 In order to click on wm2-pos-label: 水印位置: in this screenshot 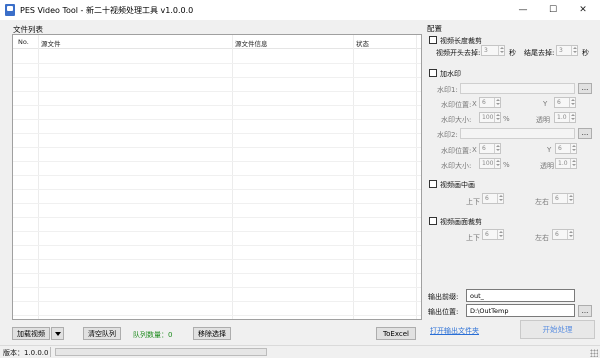, I will do `click(456, 151)`.